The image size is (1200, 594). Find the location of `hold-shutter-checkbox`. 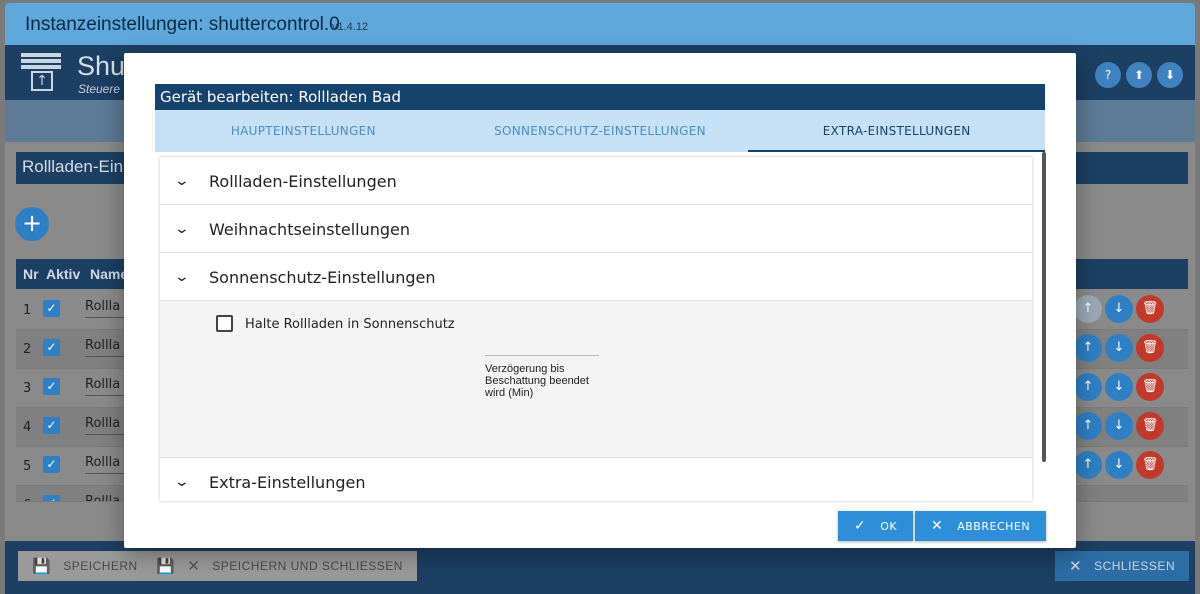

hold-shutter-checkbox is located at coordinates (224, 323).